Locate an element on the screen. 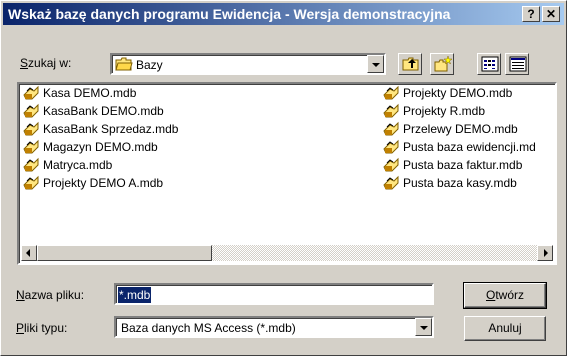  file-name-value: *.mdb is located at coordinates (135, 295).